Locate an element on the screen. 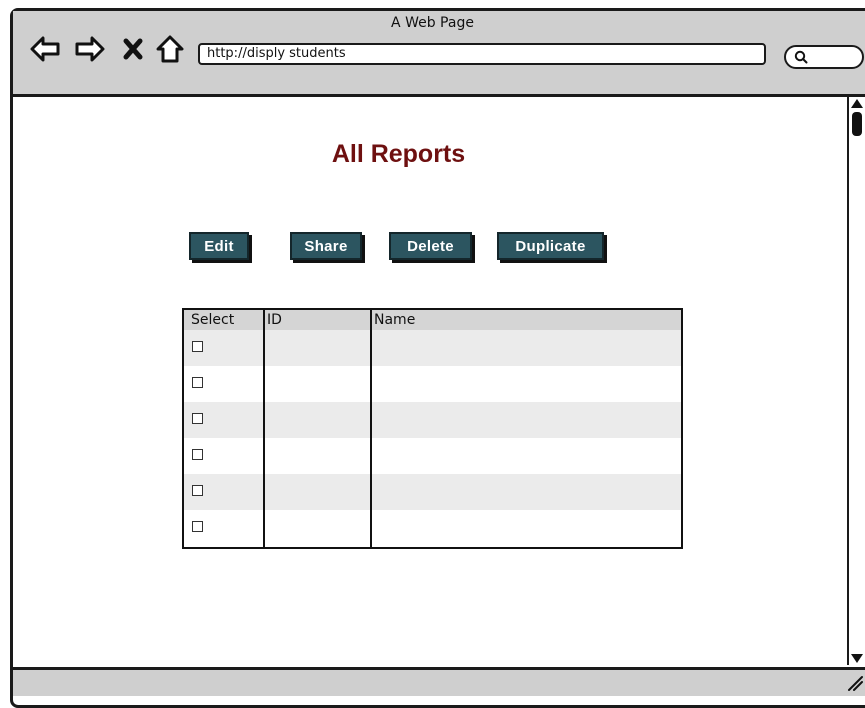  url-text: http://disply students is located at coordinates (276, 53).